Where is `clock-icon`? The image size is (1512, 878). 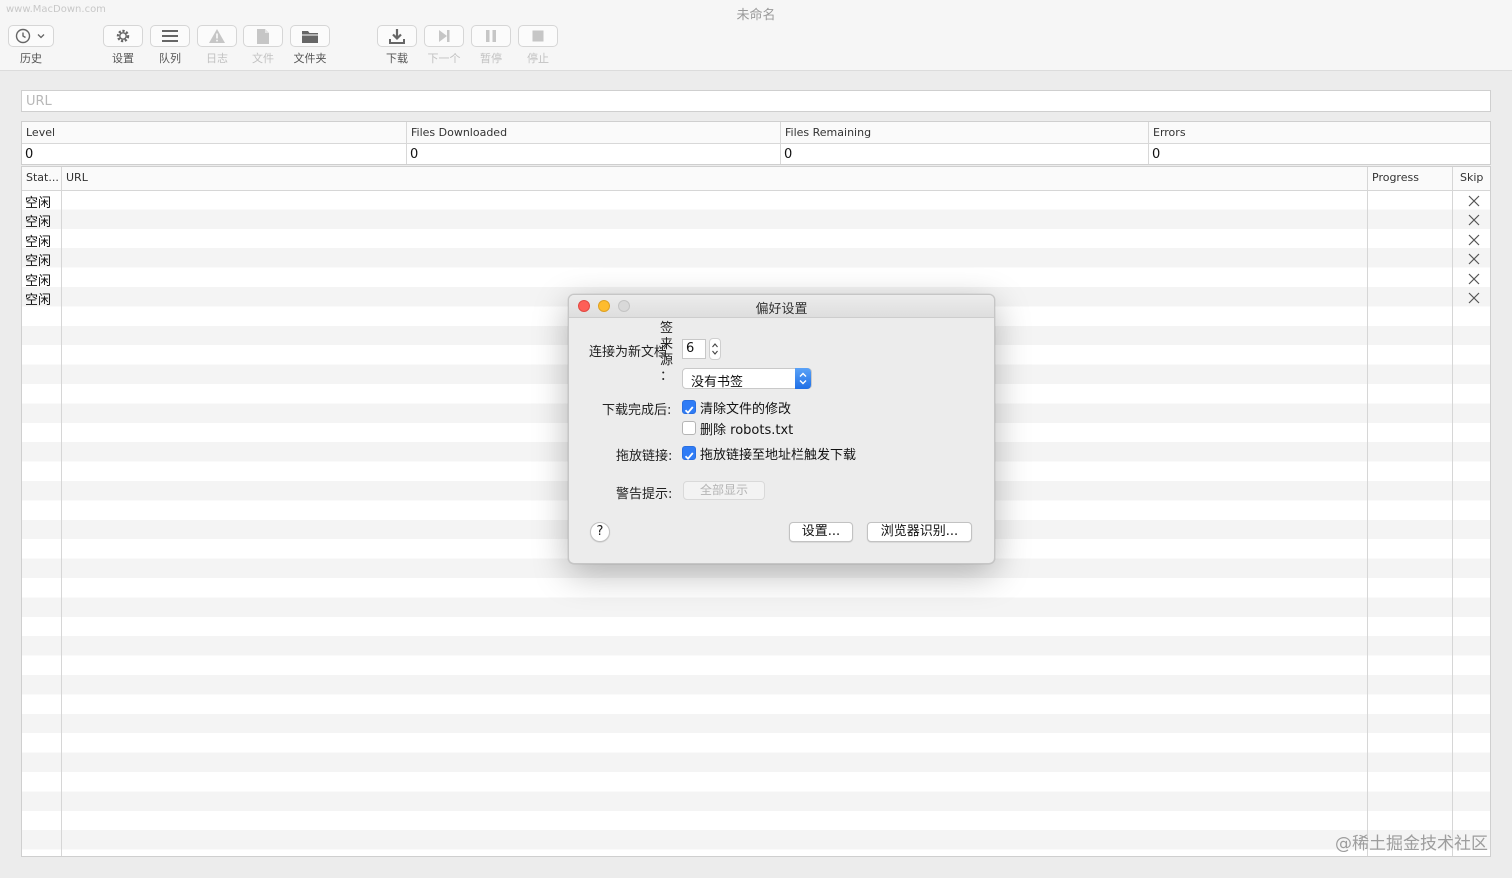
clock-icon is located at coordinates (30, 36).